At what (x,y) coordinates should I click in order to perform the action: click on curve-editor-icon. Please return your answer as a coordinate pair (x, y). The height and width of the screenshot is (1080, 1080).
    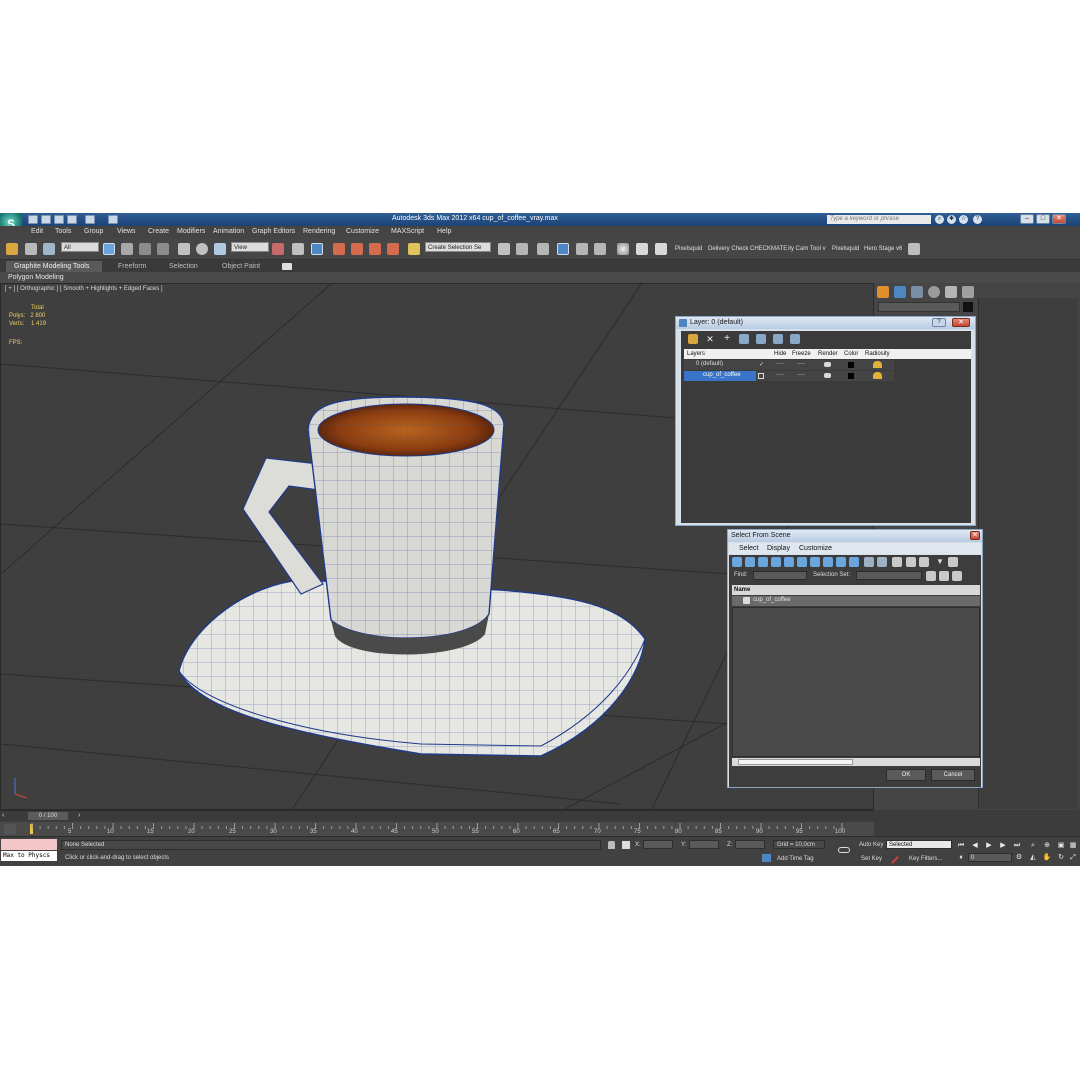
    Looking at the image, I should click on (582, 249).